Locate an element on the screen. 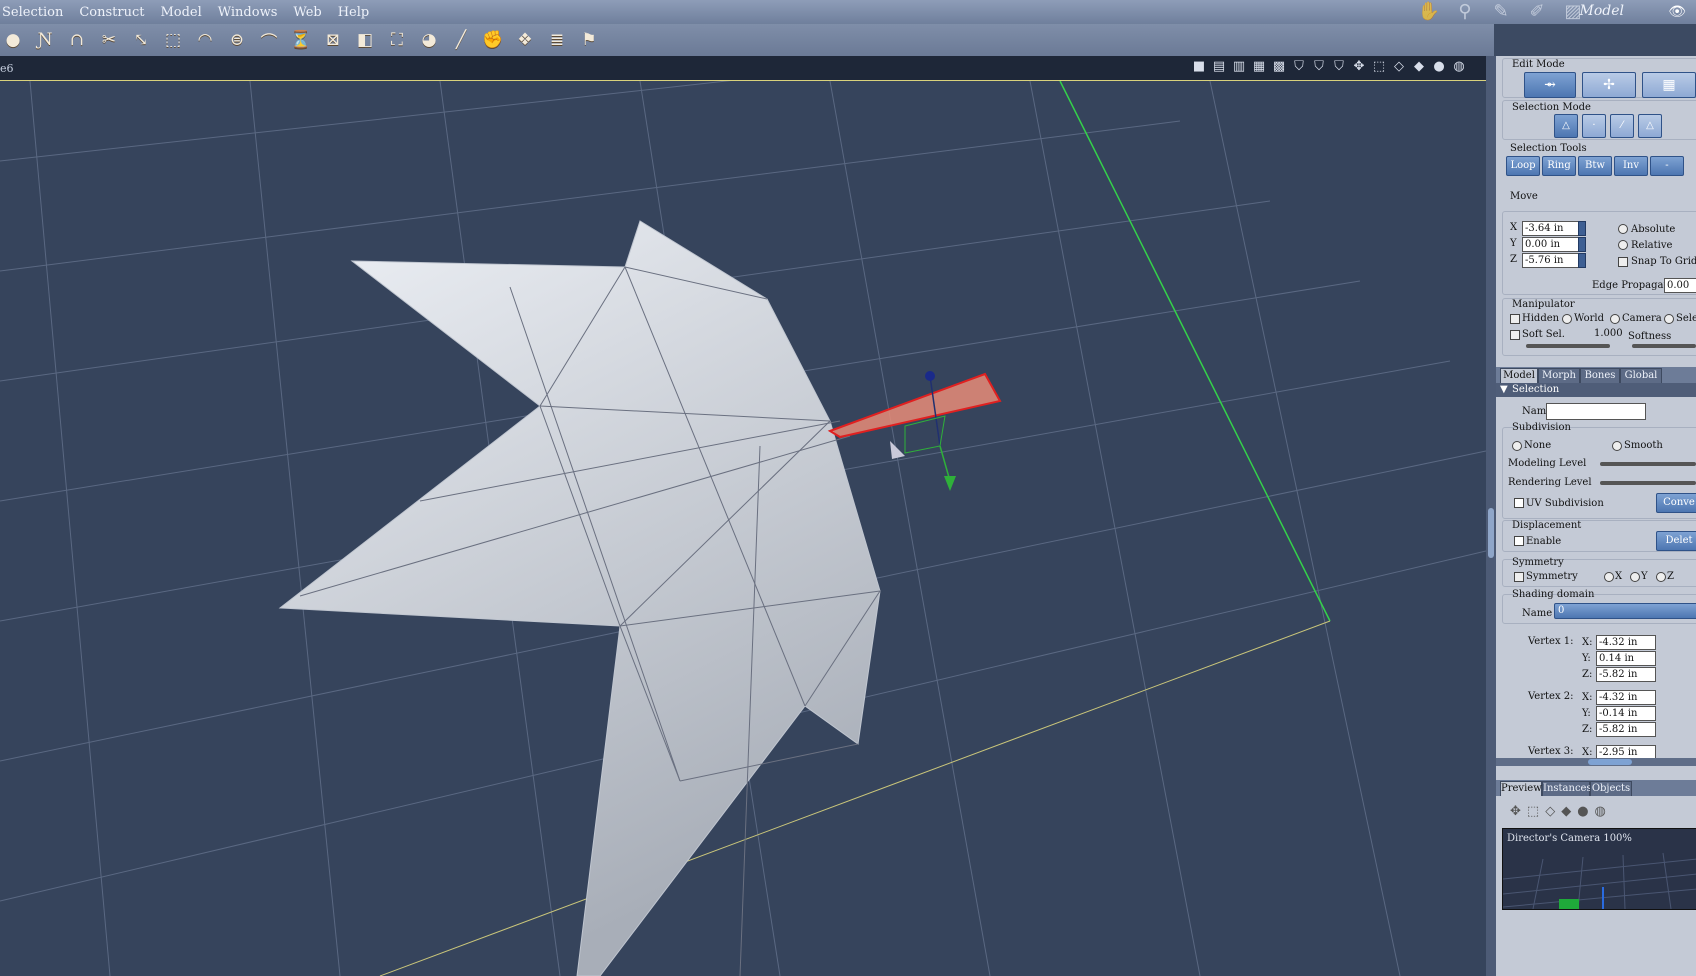 The height and width of the screenshot is (976, 1696). preview-window: Director's Camera 100% is located at coordinates (1599, 869).